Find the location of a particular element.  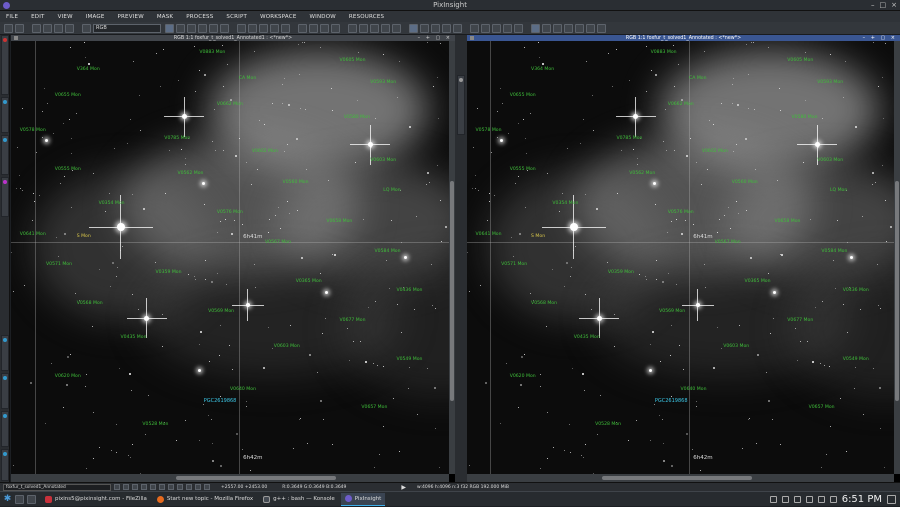

record-icon is located at coordinates (69, 28).